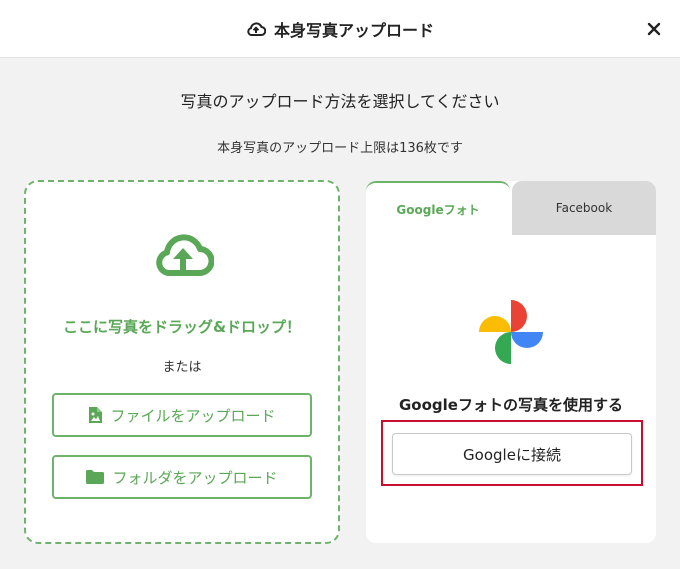 The width and height of the screenshot is (680, 569). What do you see at coordinates (340, 101) in the screenshot?
I see `instruction-text: 写真のアップロード方法を選択してください` at bounding box center [340, 101].